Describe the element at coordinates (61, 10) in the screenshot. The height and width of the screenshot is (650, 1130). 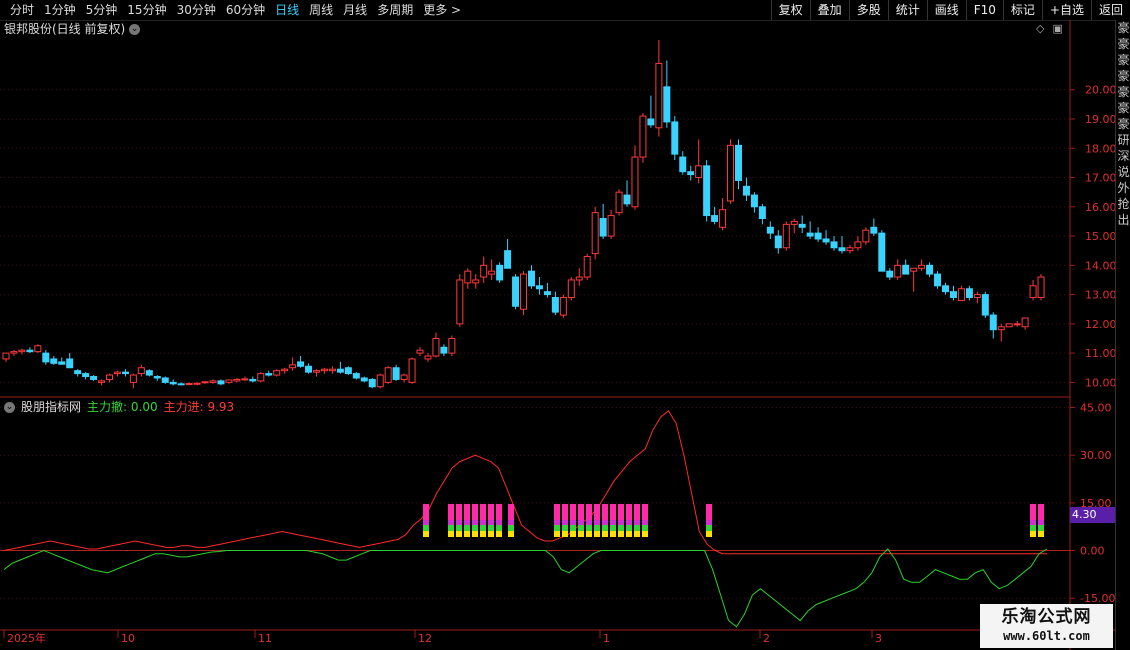
I see `tab-1: 1分钟` at that location.